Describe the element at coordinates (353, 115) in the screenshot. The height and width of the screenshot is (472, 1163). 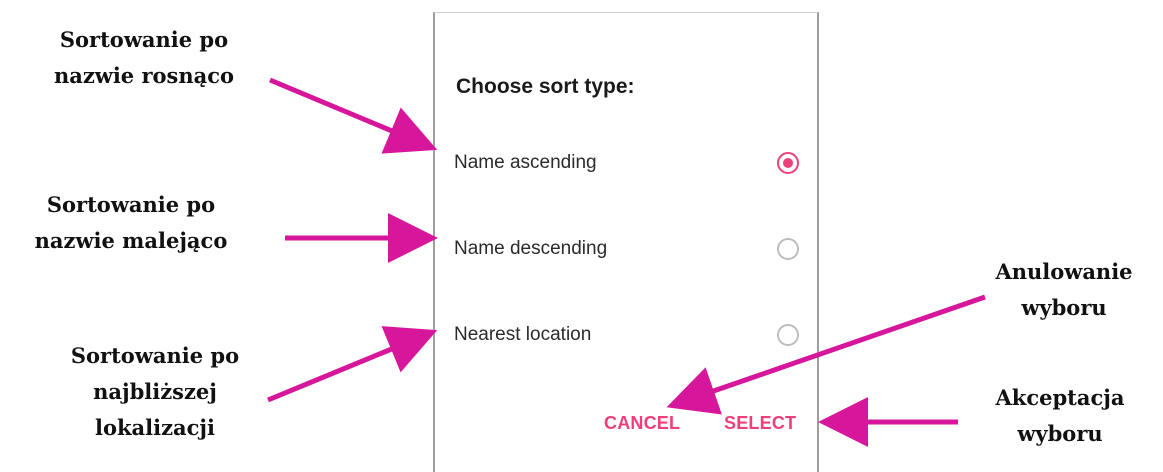
I see `arrow-name-ascending-icon` at that location.